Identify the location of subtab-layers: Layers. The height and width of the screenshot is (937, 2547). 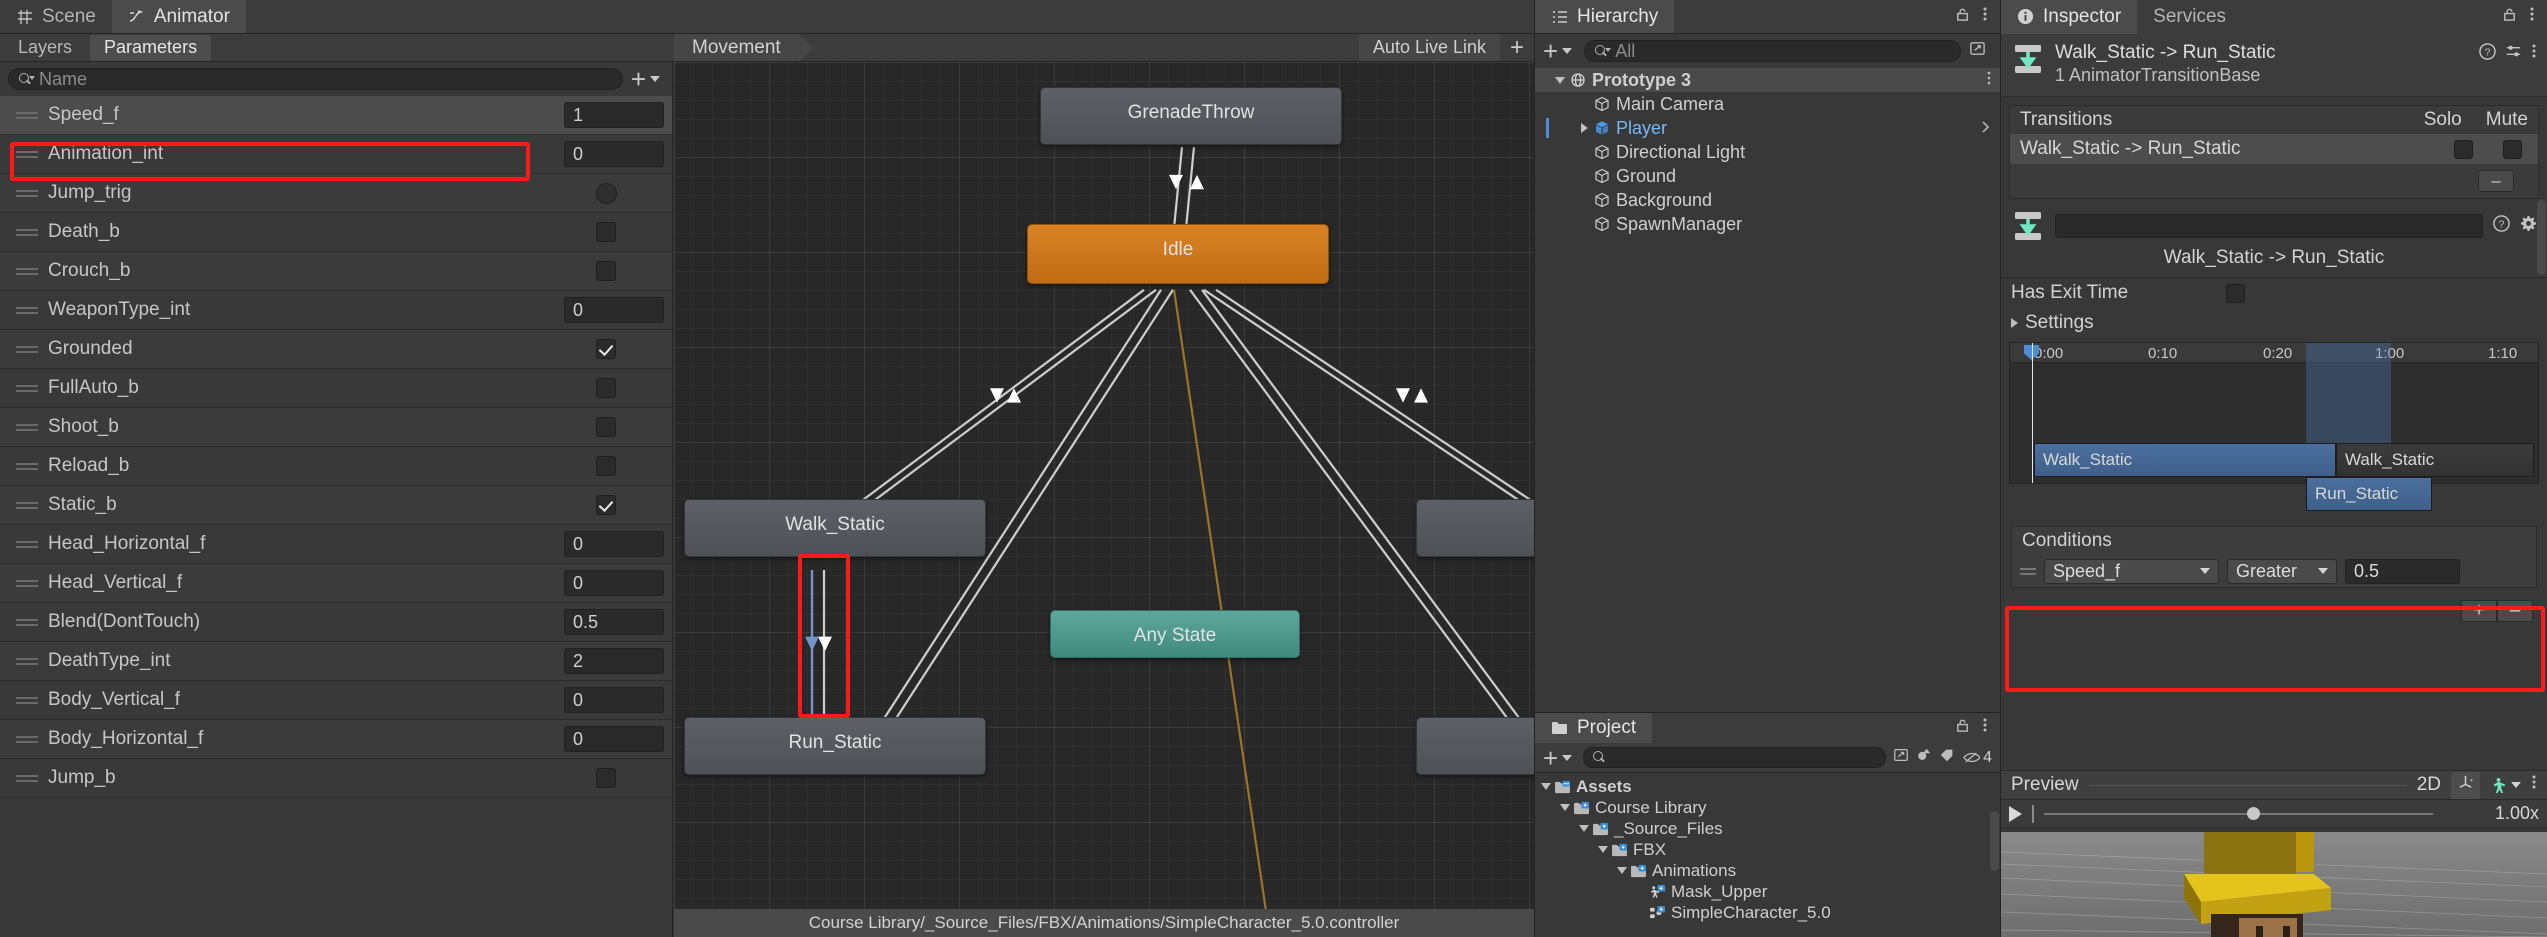
(45, 48).